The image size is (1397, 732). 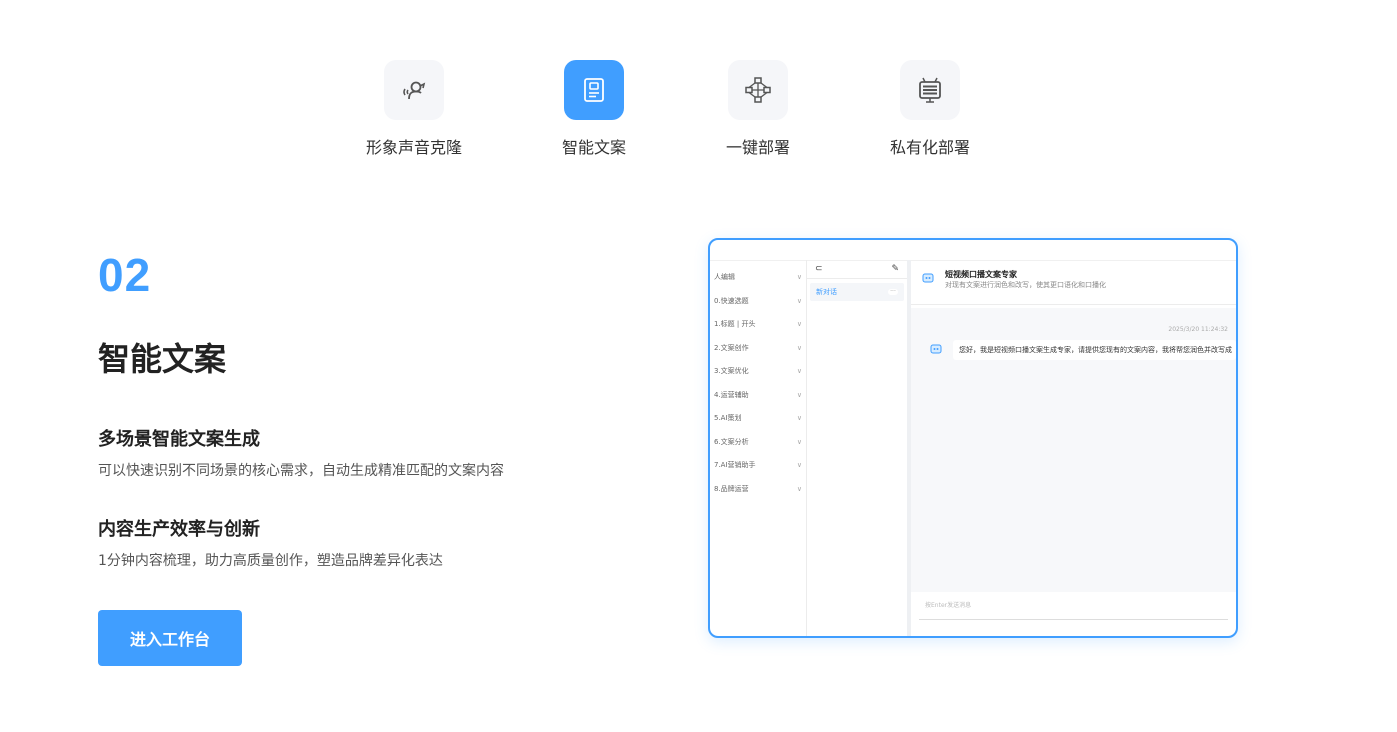 I want to click on bot-name: 短视频口播文案专家, so click(x=981, y=274).